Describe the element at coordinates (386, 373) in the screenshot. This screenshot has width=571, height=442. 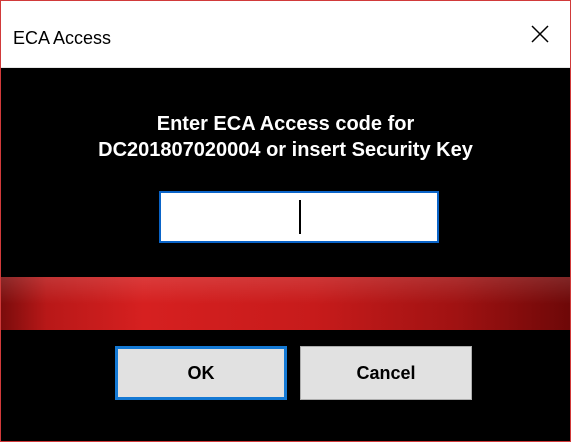
I see `cancel-button: Cancel` at that location.